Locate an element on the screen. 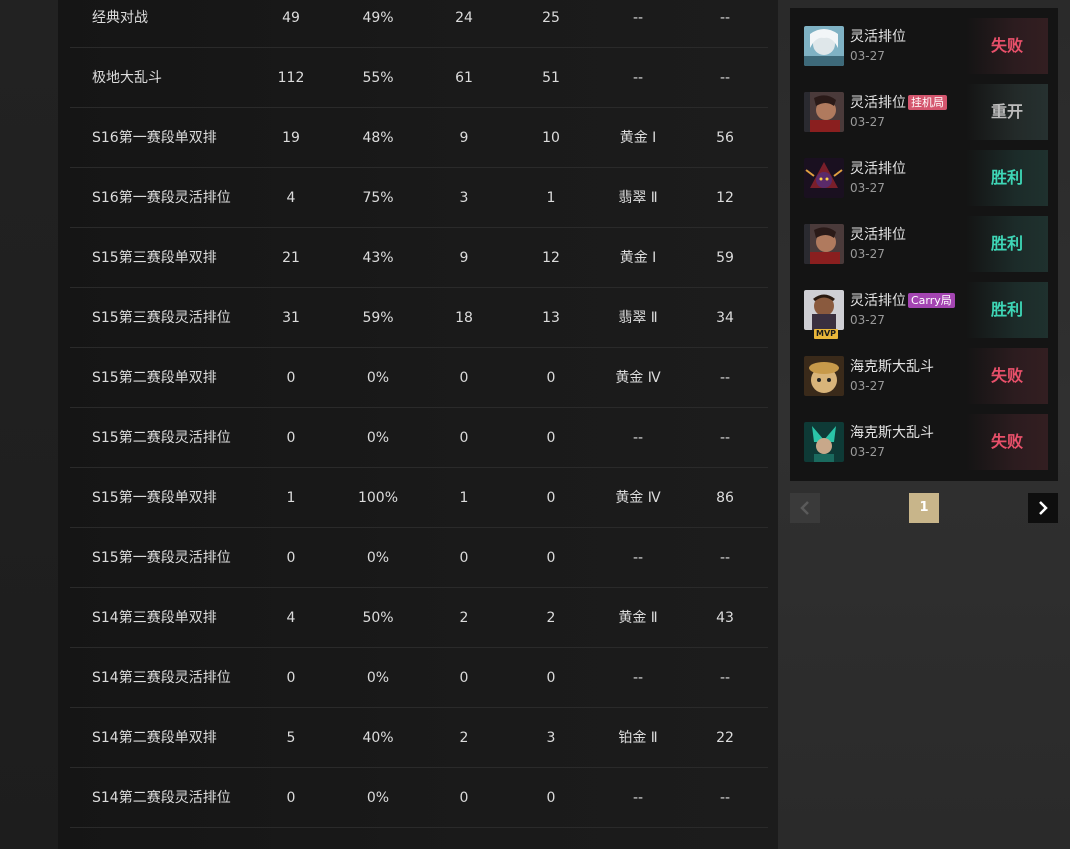 This screenshot has height=849, width=1070. wins-count: 3 is located at coordinates (464, 198).